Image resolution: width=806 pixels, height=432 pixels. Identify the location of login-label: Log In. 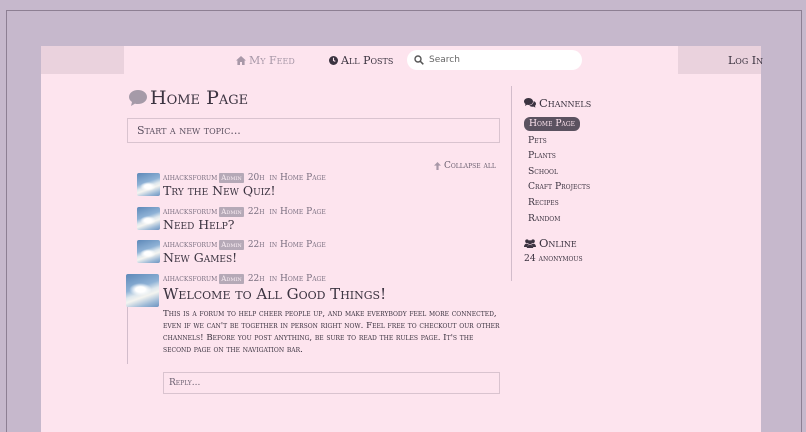
(746, 60).